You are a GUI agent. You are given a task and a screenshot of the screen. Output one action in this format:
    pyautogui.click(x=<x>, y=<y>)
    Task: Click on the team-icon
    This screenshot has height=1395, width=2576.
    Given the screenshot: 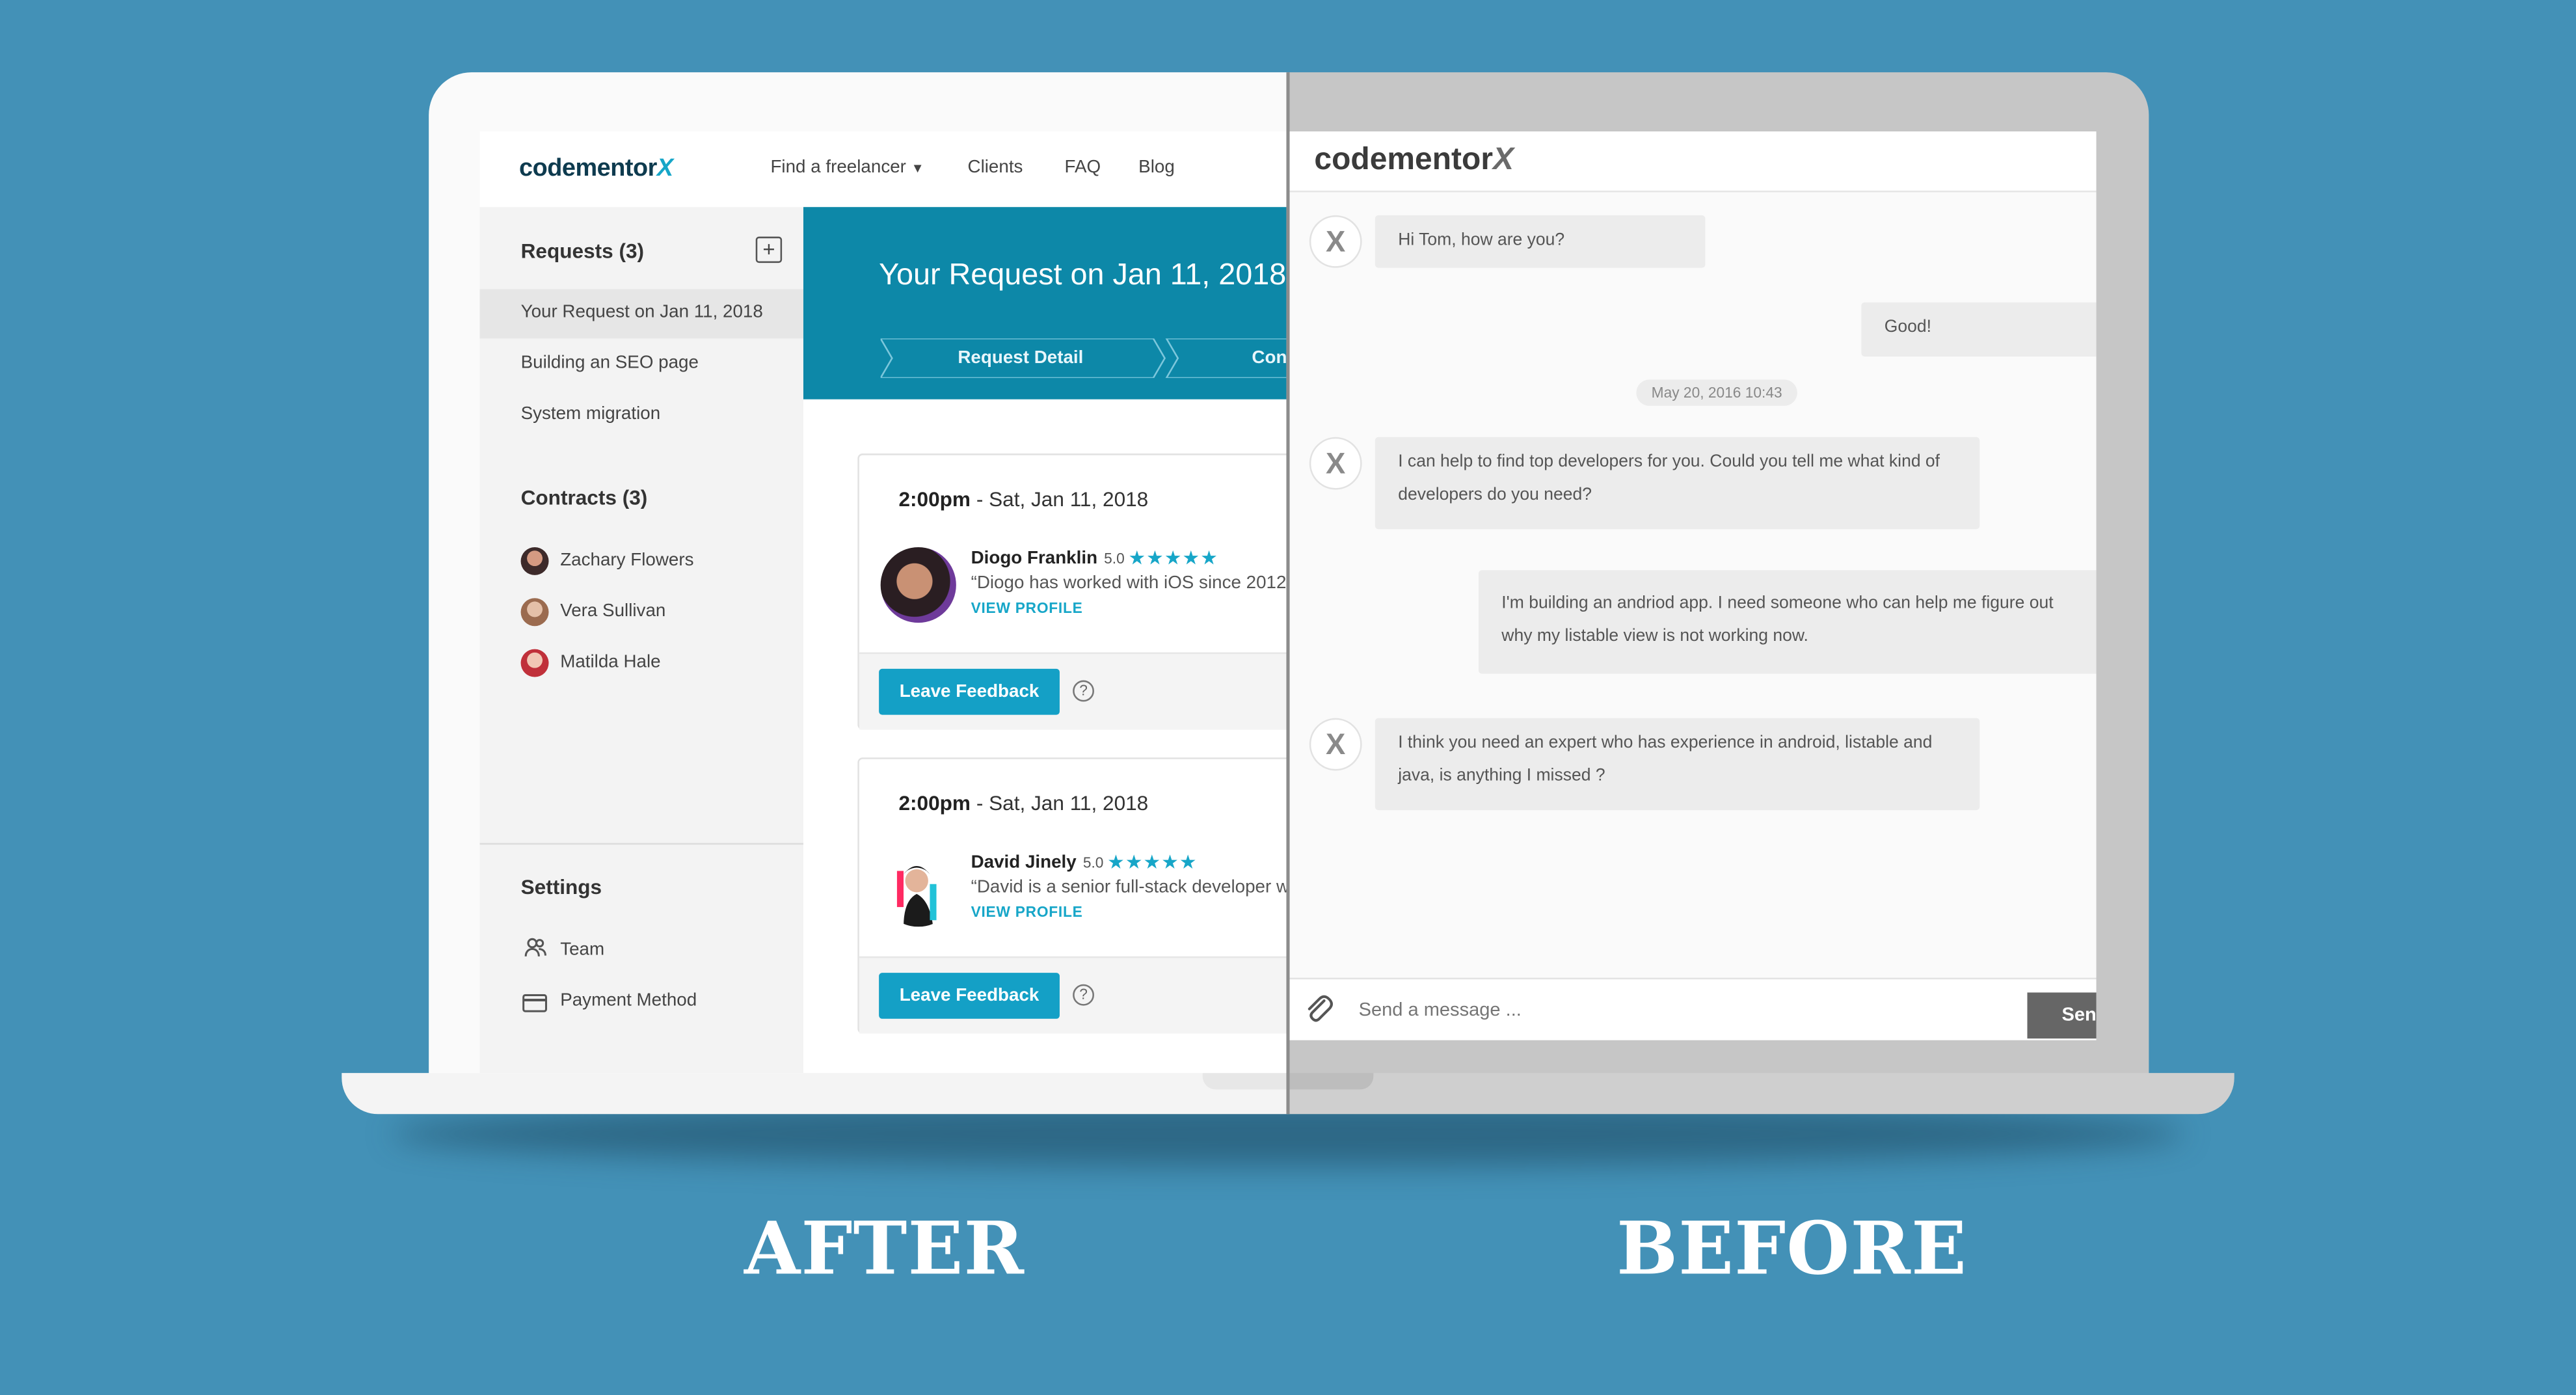 What is the action you would take?
    pyautogui.click(x=535, y=951)
    